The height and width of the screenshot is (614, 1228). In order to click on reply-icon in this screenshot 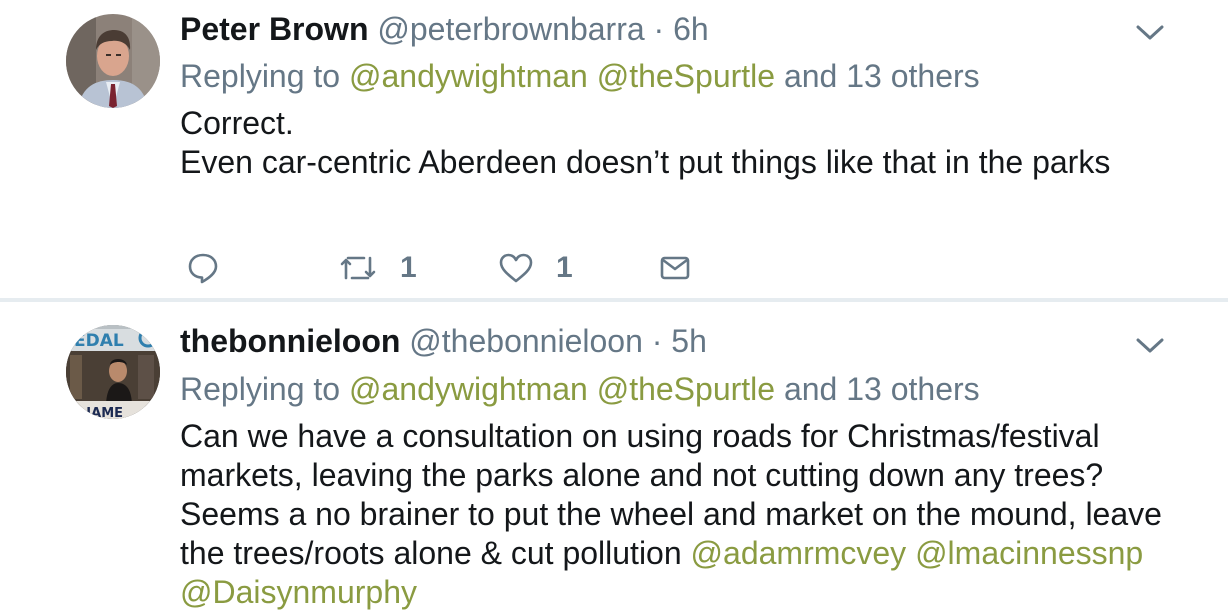, I will do `click(203, 268)`.